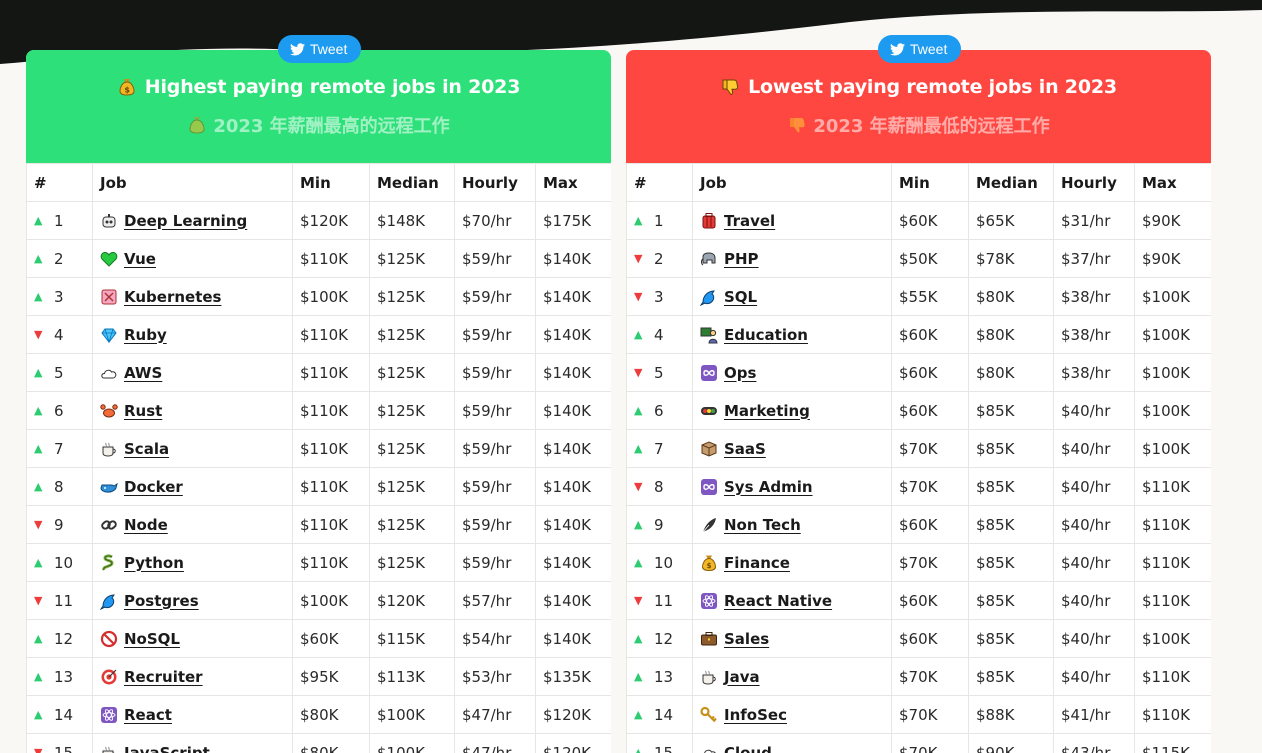 The width and height of the screenshot is (1262, 753). I want to click on job-link: JavaScript, so click(167, 748).